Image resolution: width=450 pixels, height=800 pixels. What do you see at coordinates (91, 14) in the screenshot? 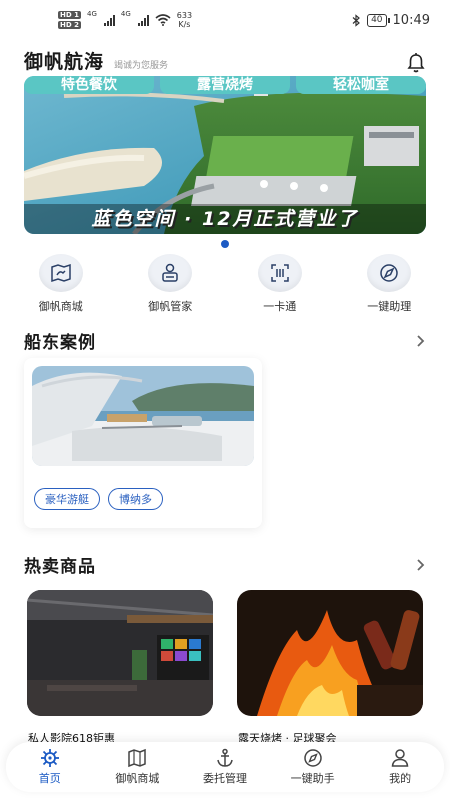
I see `net1-label: 4G` at bounding box center [91, 14].